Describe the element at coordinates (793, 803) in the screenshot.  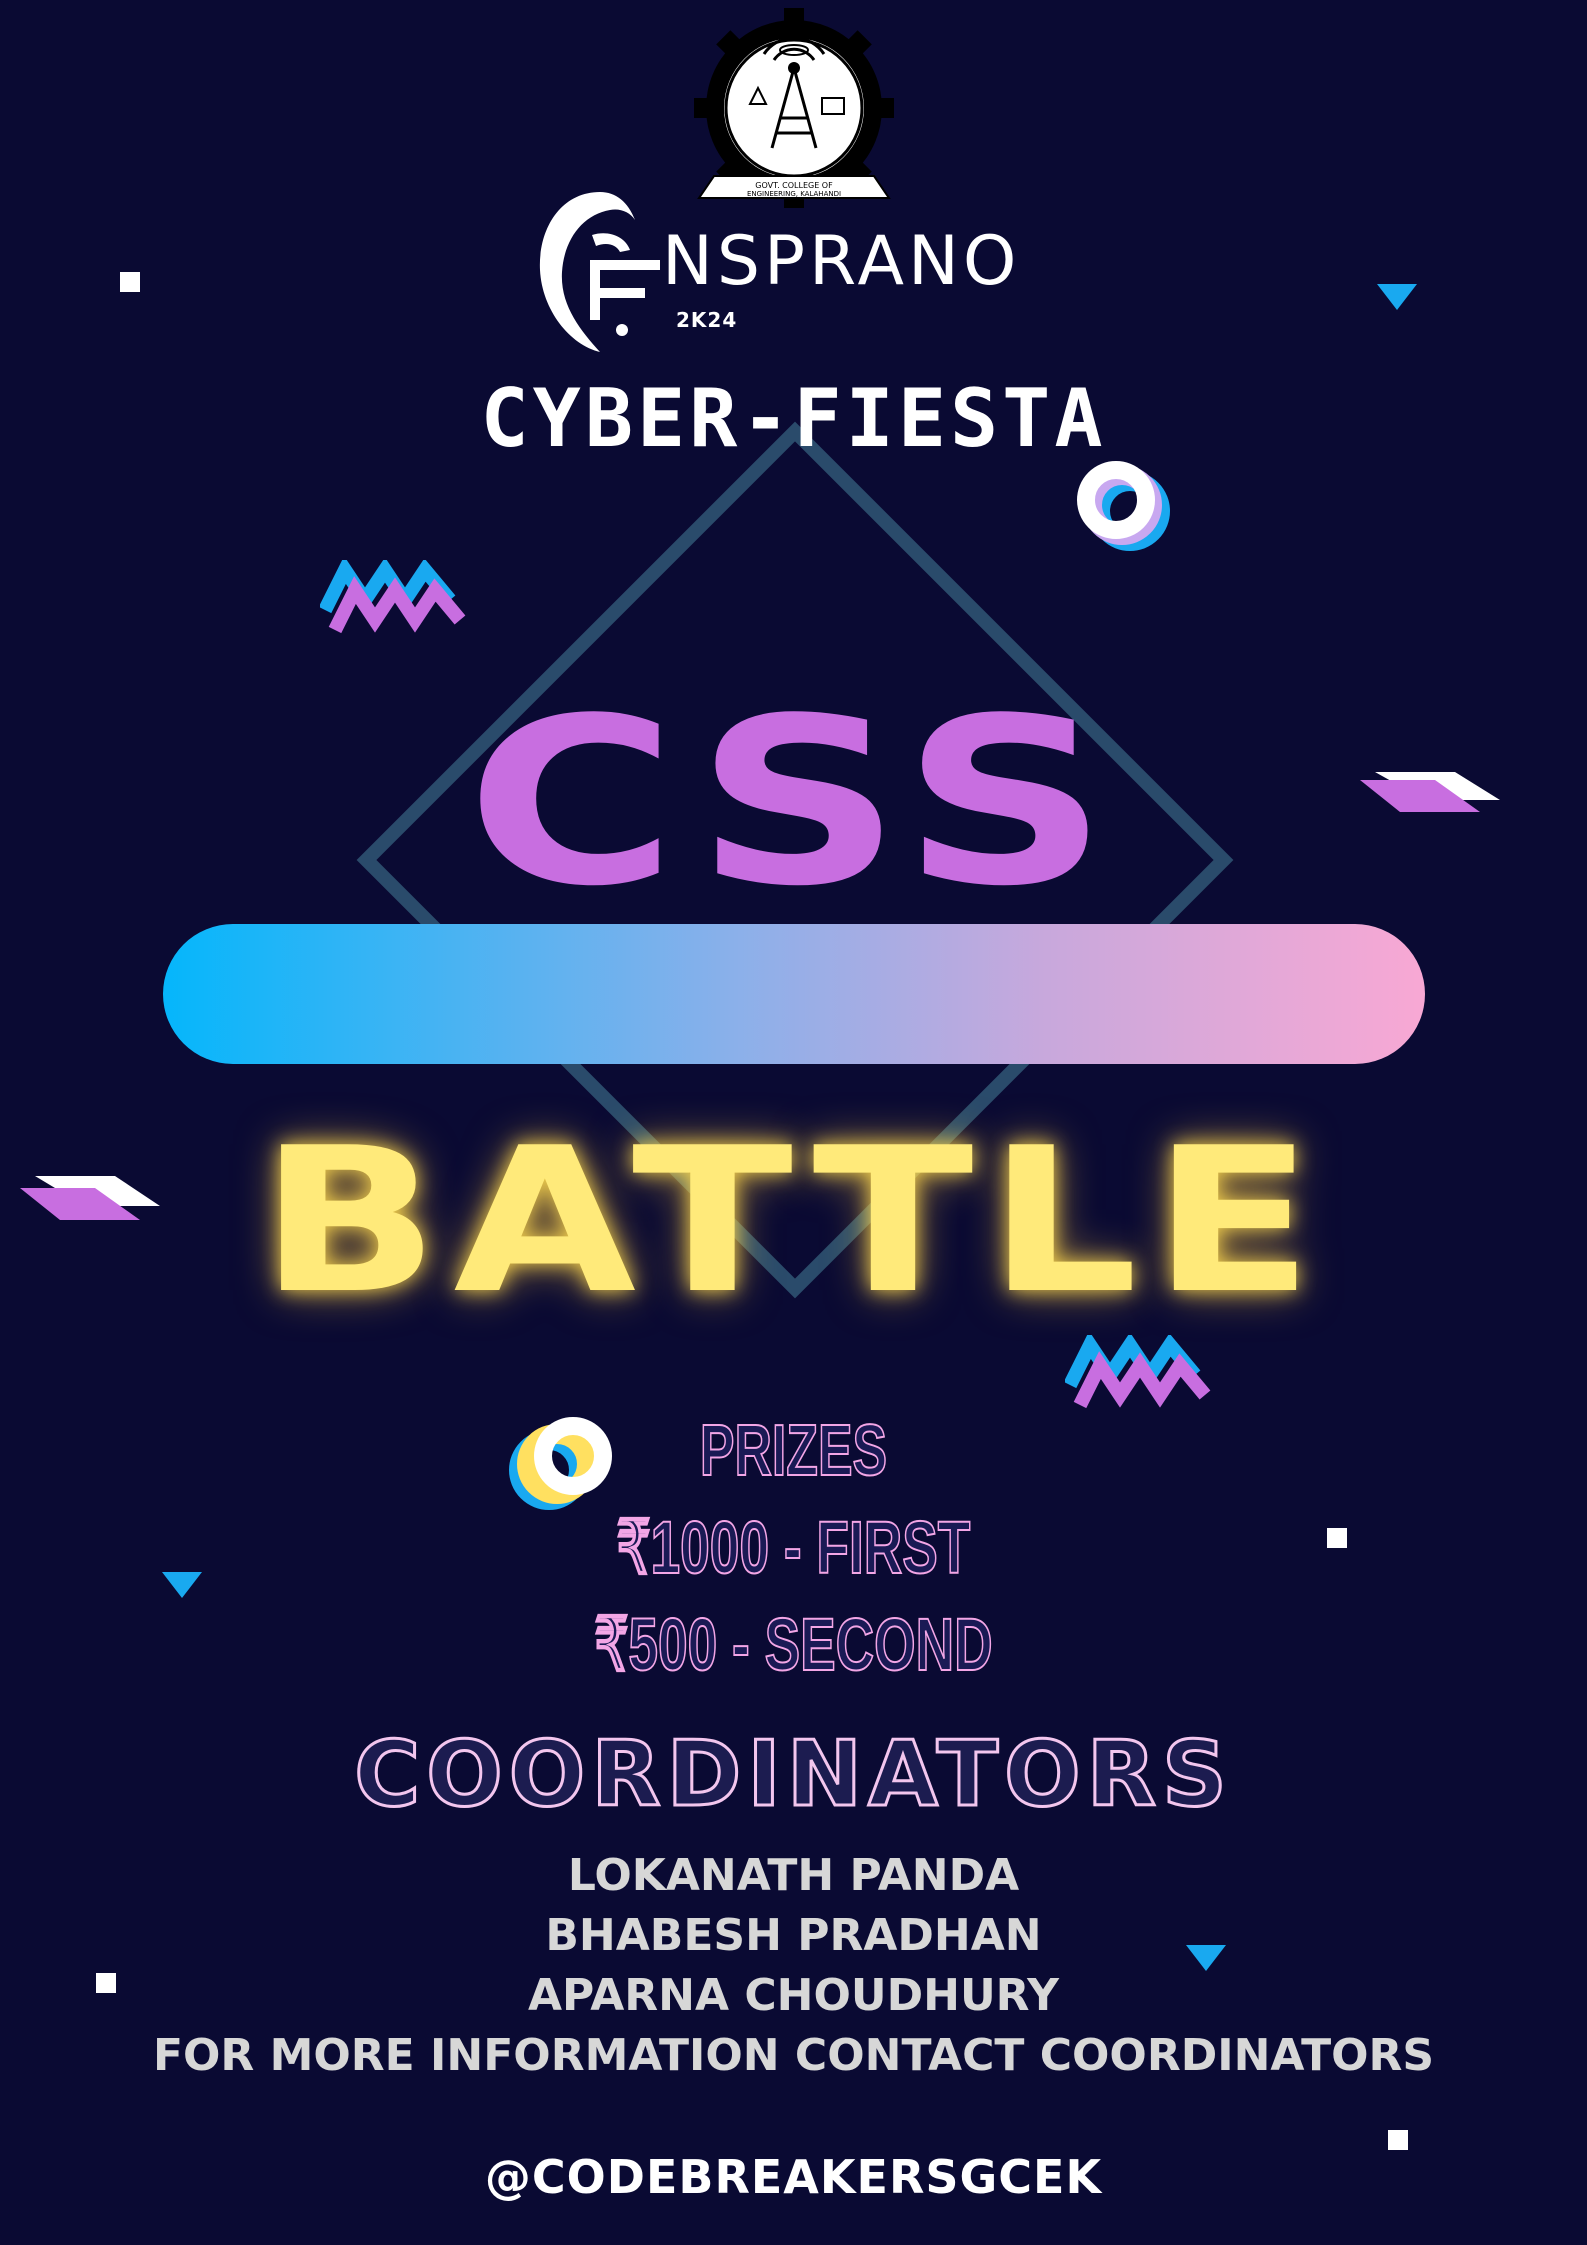
I see `headline-css: CSS` at that location.